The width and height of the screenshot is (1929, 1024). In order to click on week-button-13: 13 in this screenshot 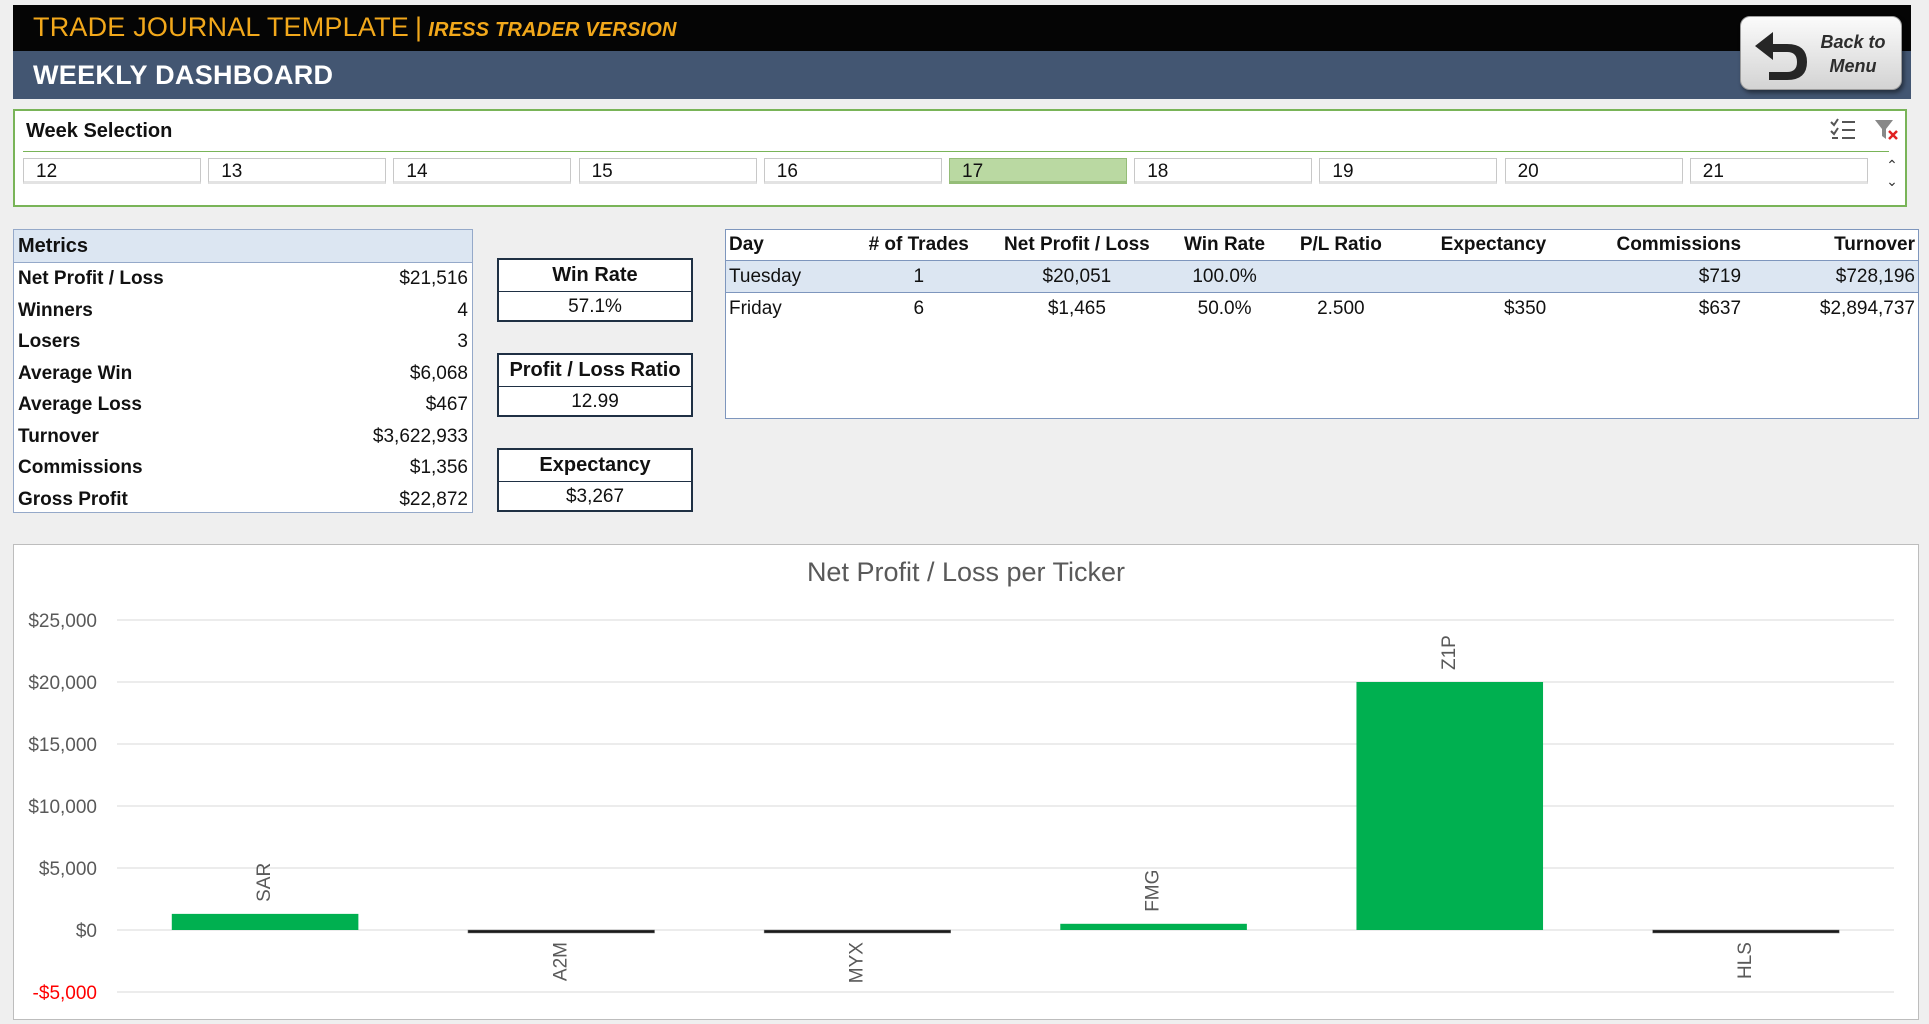, I will do `click(297, 171)`.